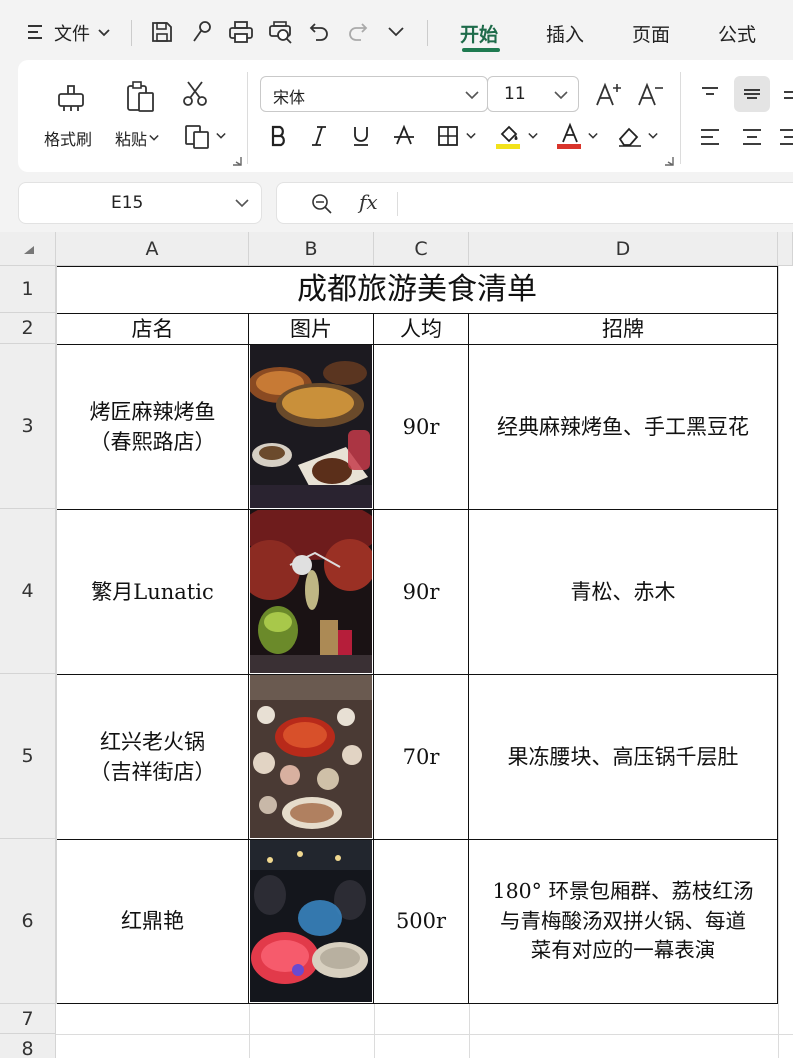  Describe the element at coordinates (710, 93) in the screenshot. I see `align-top-icon` at that location.